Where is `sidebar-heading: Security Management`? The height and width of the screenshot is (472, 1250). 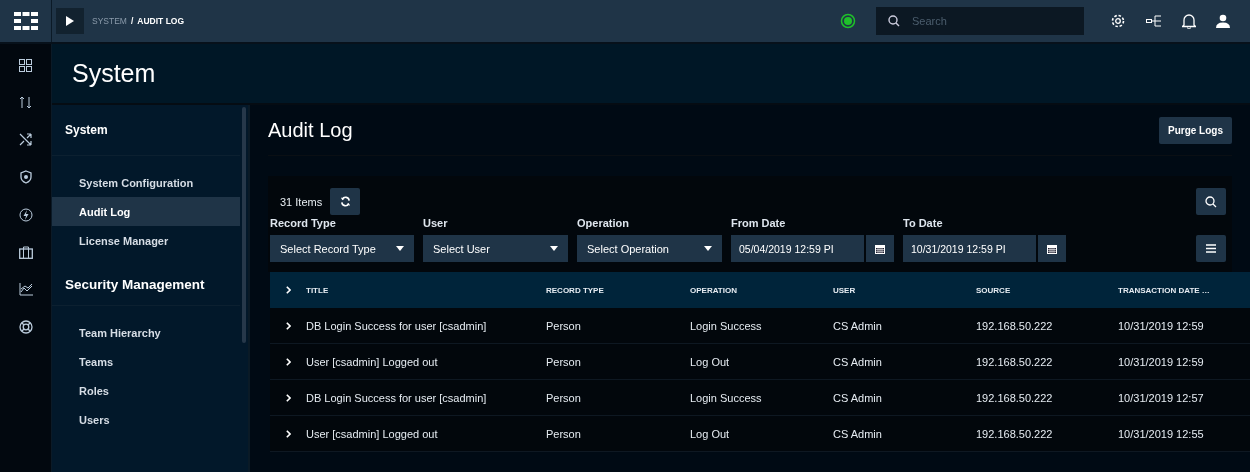
sidebar-heading: Security Management is located at coordinates (146, 284).